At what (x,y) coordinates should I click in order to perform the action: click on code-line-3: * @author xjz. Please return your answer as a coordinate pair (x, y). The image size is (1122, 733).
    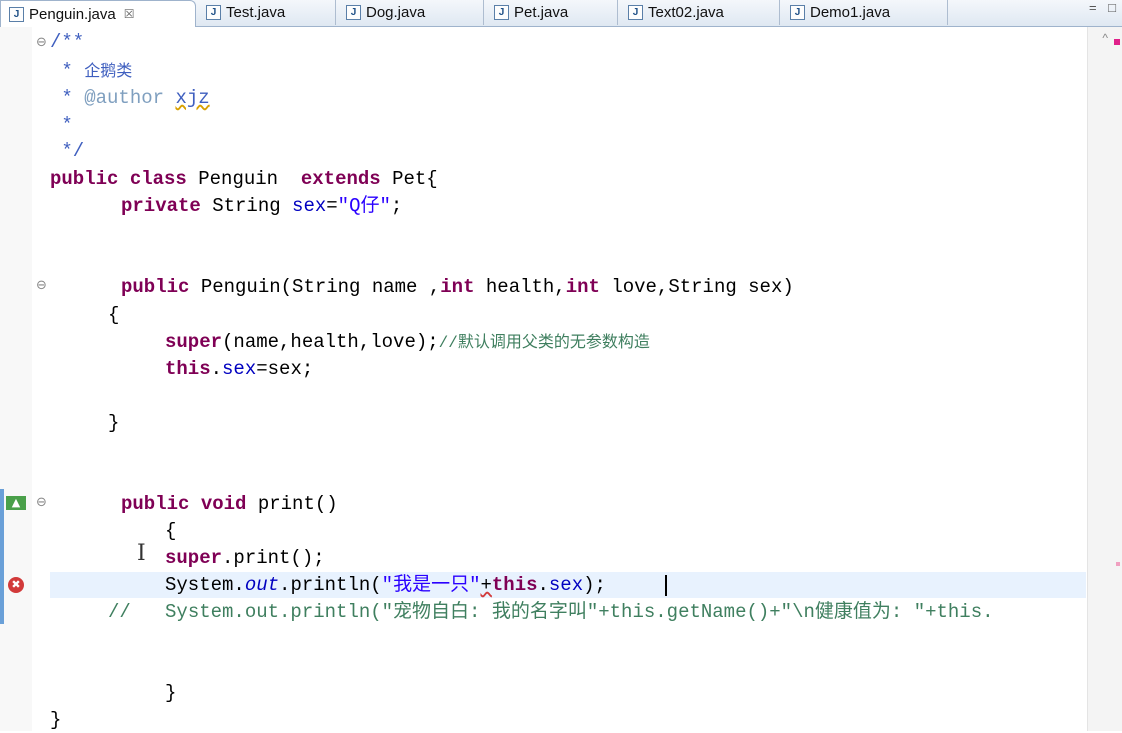
    Looking at the image, I should click on (130, 98).